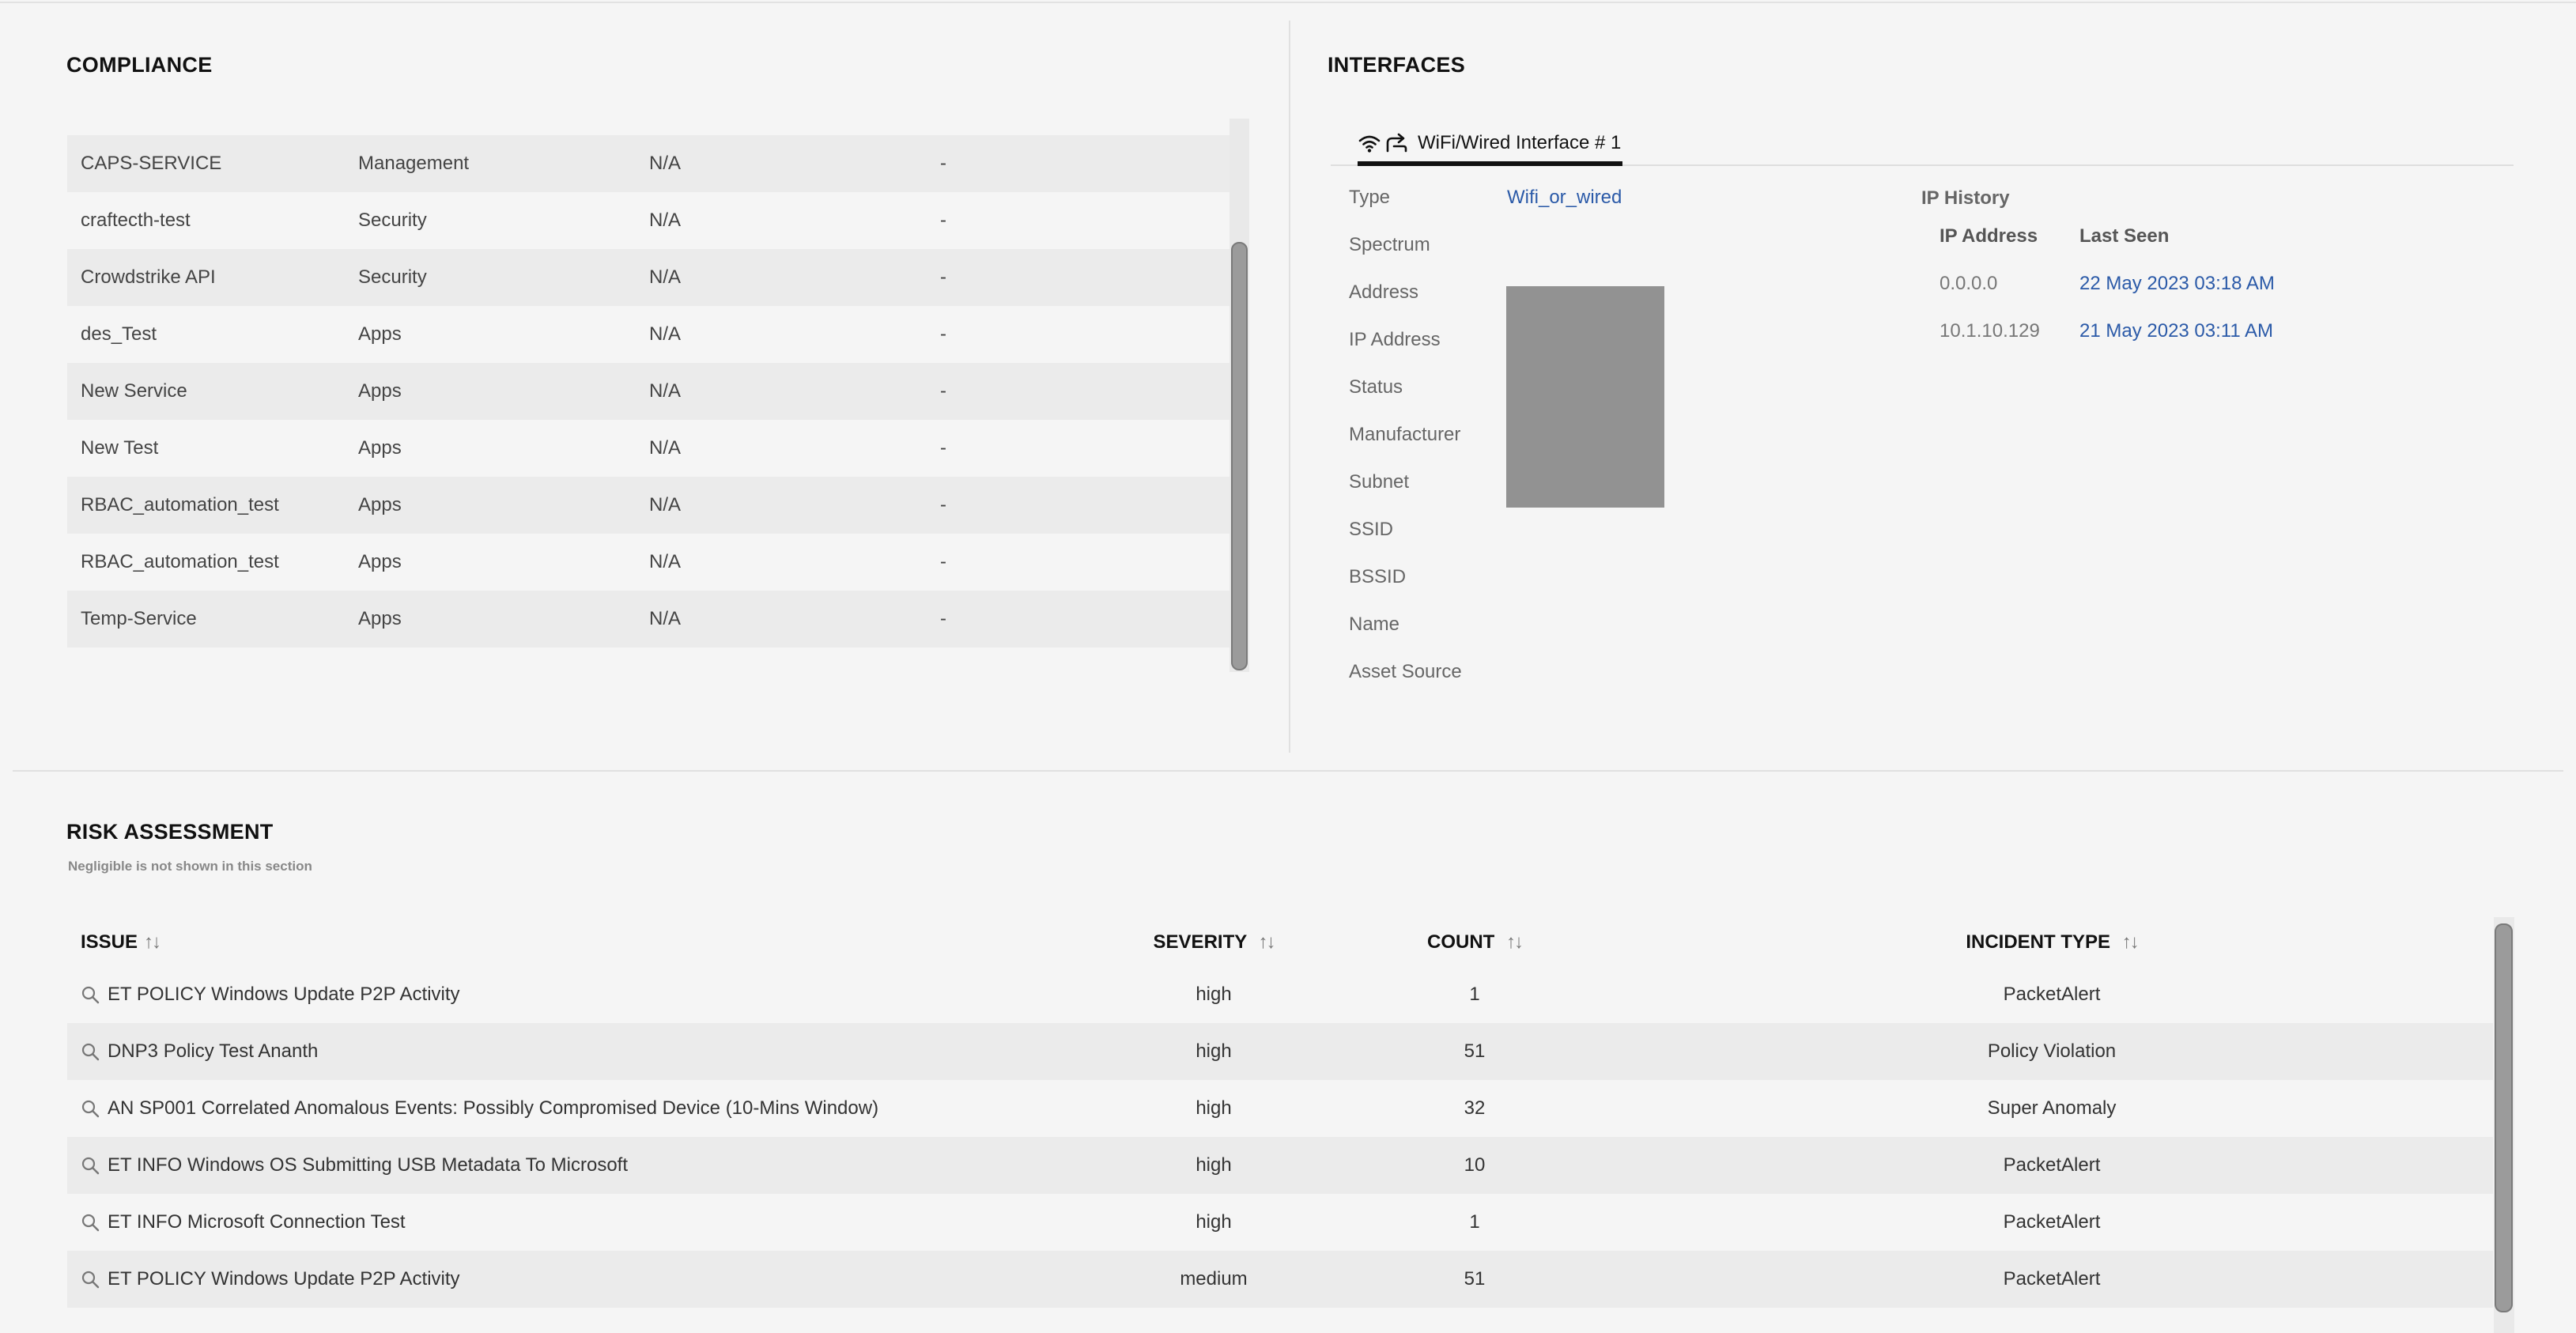 This screenshot has height=1333, width=2576. I want to click on issue-cell: ET INFO Microsoft Connection Test, so click(581, 1222).